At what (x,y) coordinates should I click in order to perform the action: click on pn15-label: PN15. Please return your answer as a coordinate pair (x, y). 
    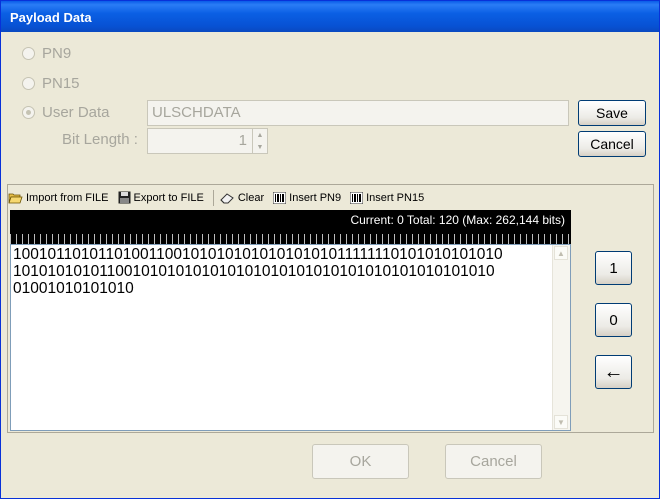
    Looking at the image, I should click on (61, 83).